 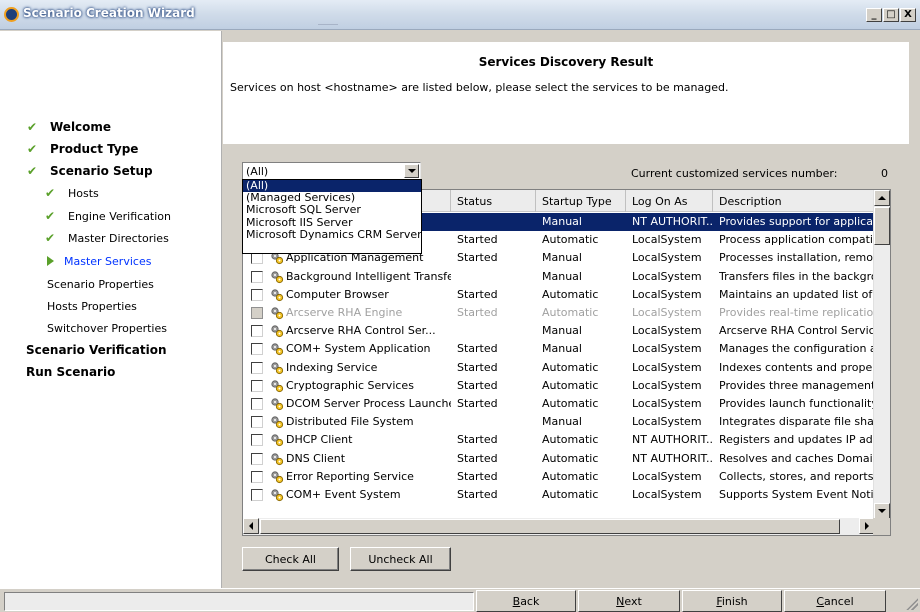 What do you see at coordinates (70, 372) in the screenshot?
I see `step-run-scenario: Run Scenario` at bounding box center [70, 372].